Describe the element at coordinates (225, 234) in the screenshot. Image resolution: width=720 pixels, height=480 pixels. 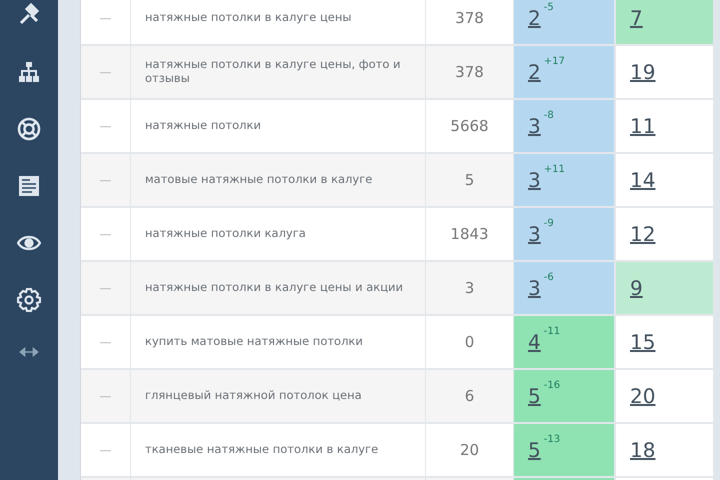
I see `keyword-text: натяжные потолки калуга` at that location.